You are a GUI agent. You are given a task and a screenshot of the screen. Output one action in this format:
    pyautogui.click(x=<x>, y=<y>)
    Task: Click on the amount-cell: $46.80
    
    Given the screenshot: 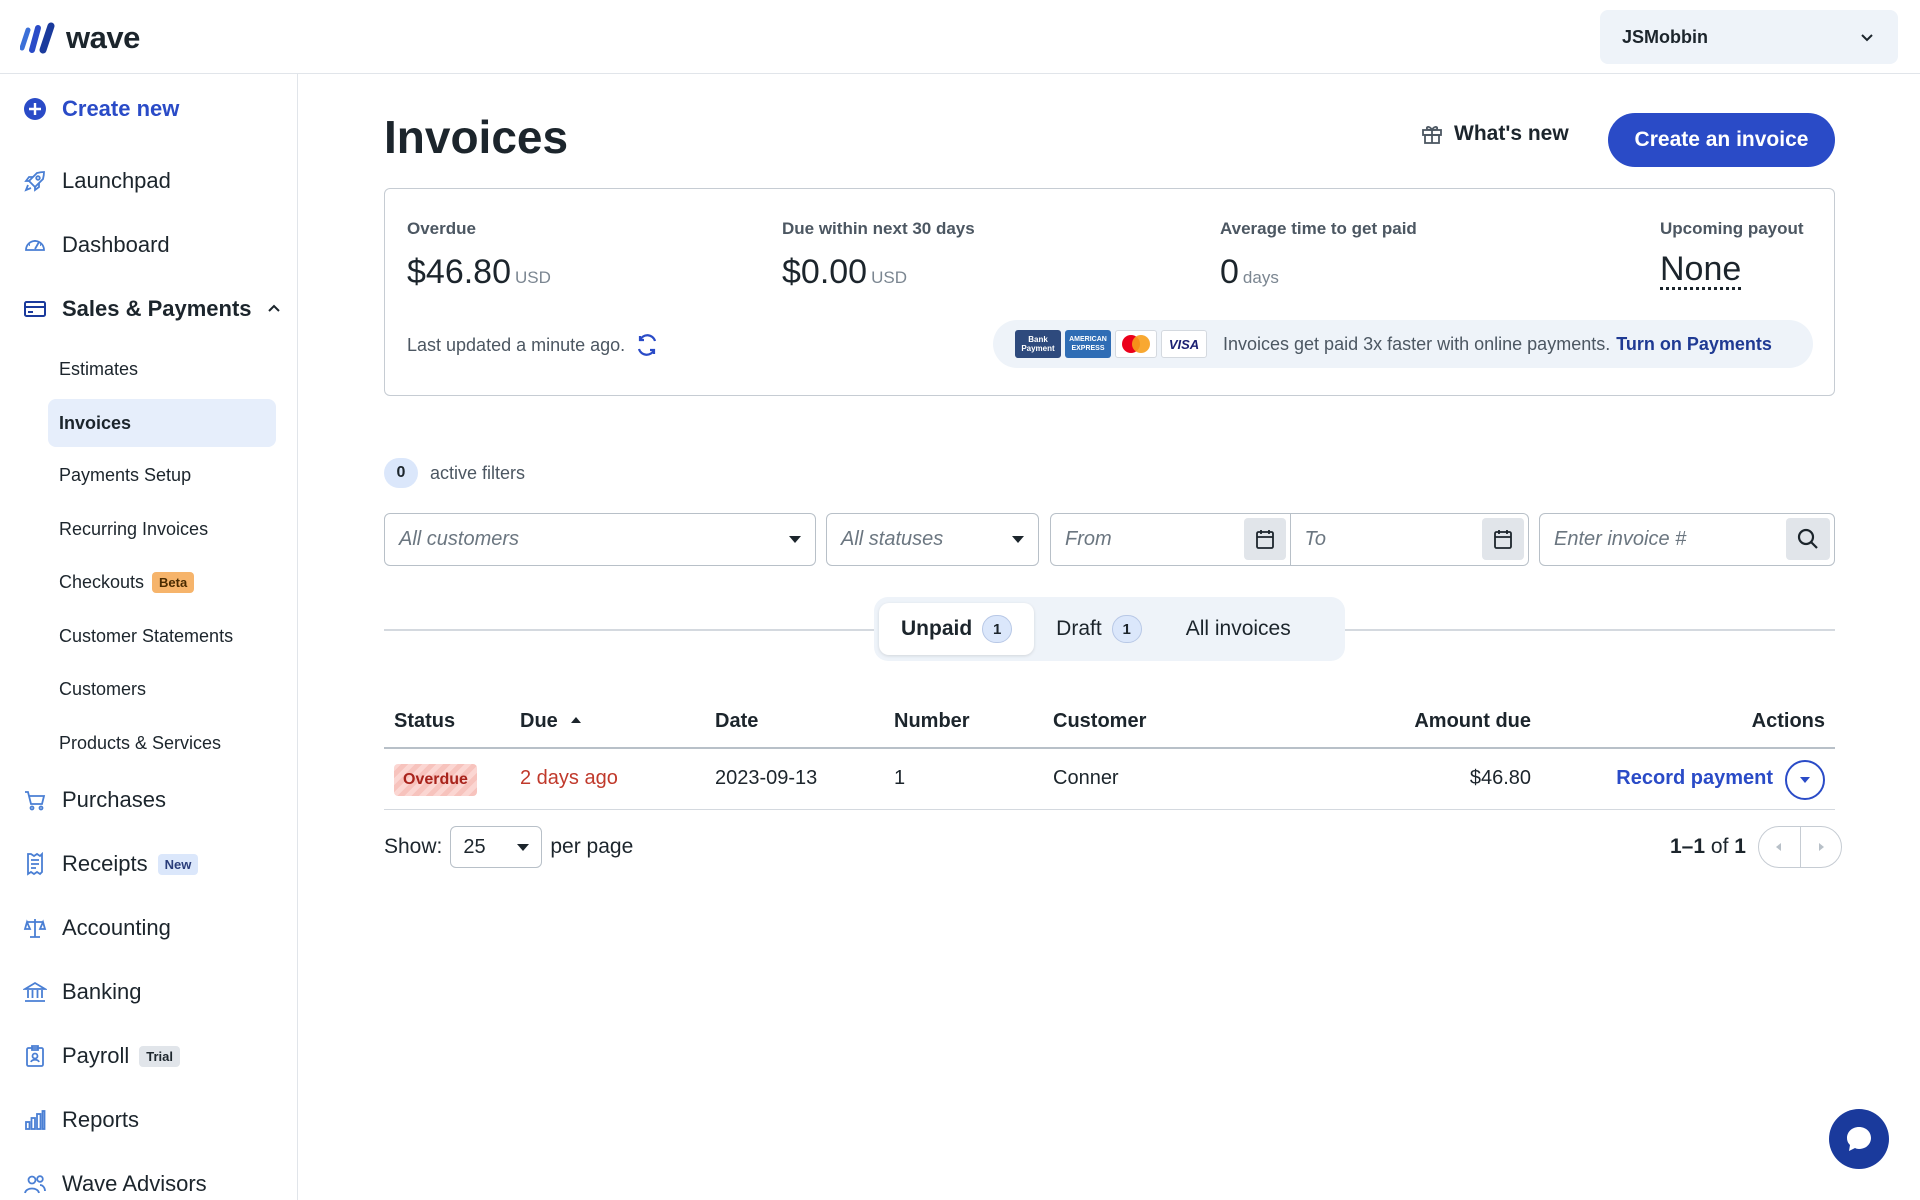 What is the action you would take?
    pyautogui.click(x=1500, y=778)
    